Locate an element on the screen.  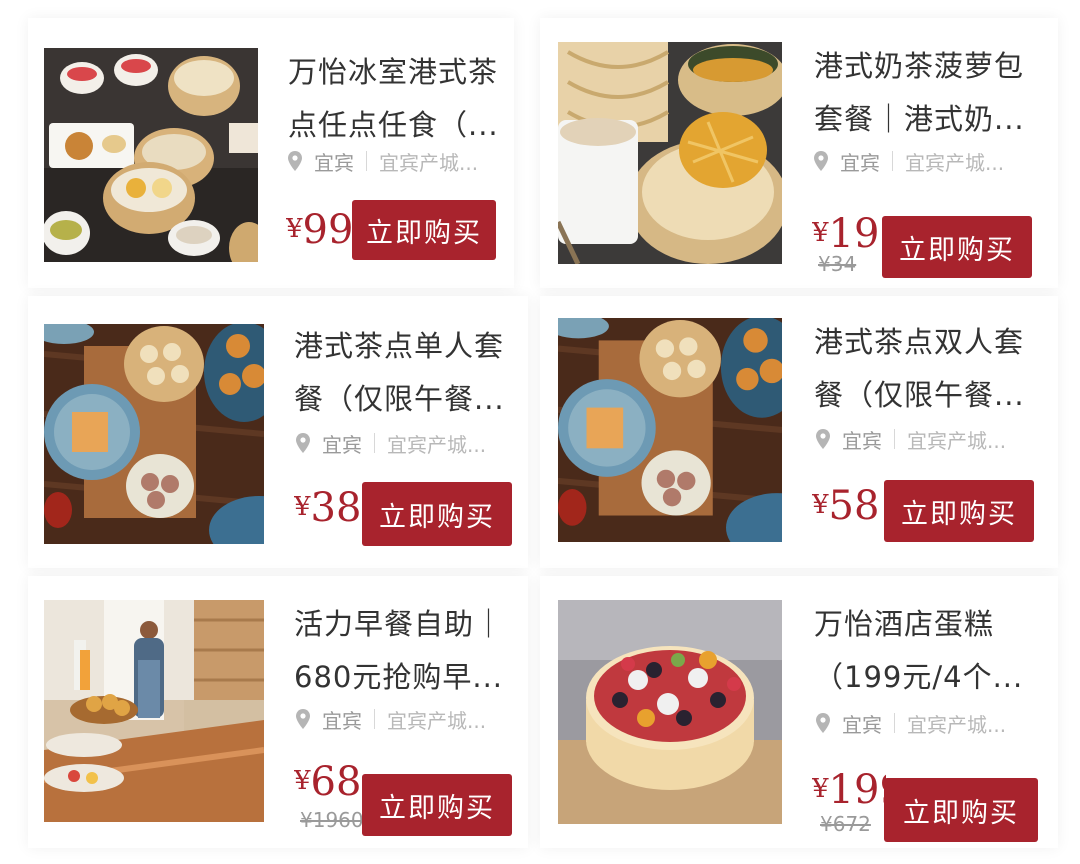
product-image-breakfast-buffet is located at coordinates (154, 711).